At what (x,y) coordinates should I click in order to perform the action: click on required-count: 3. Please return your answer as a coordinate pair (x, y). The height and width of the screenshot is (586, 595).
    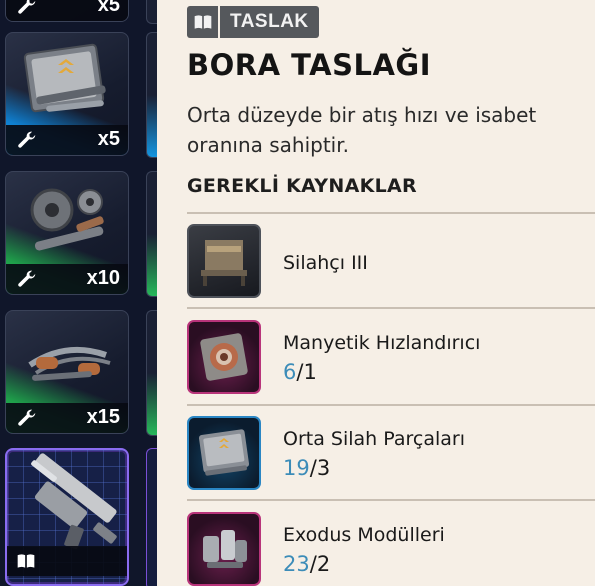
    Looking at the image, I should click on (323, 468).